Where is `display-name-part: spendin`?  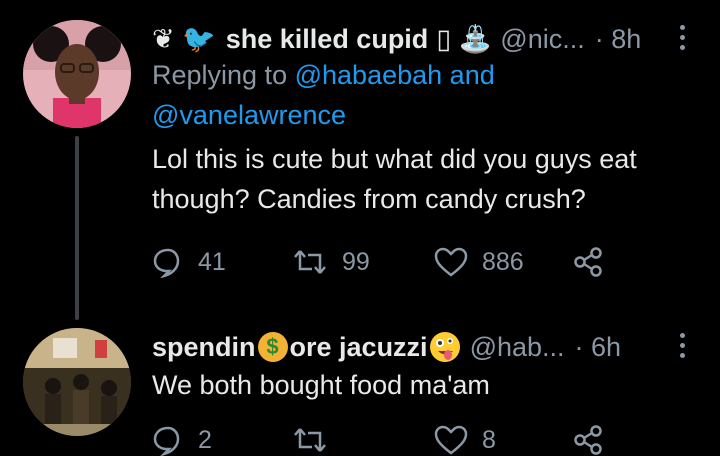
display-name-part: spendin is located at coordinates (204, 347).